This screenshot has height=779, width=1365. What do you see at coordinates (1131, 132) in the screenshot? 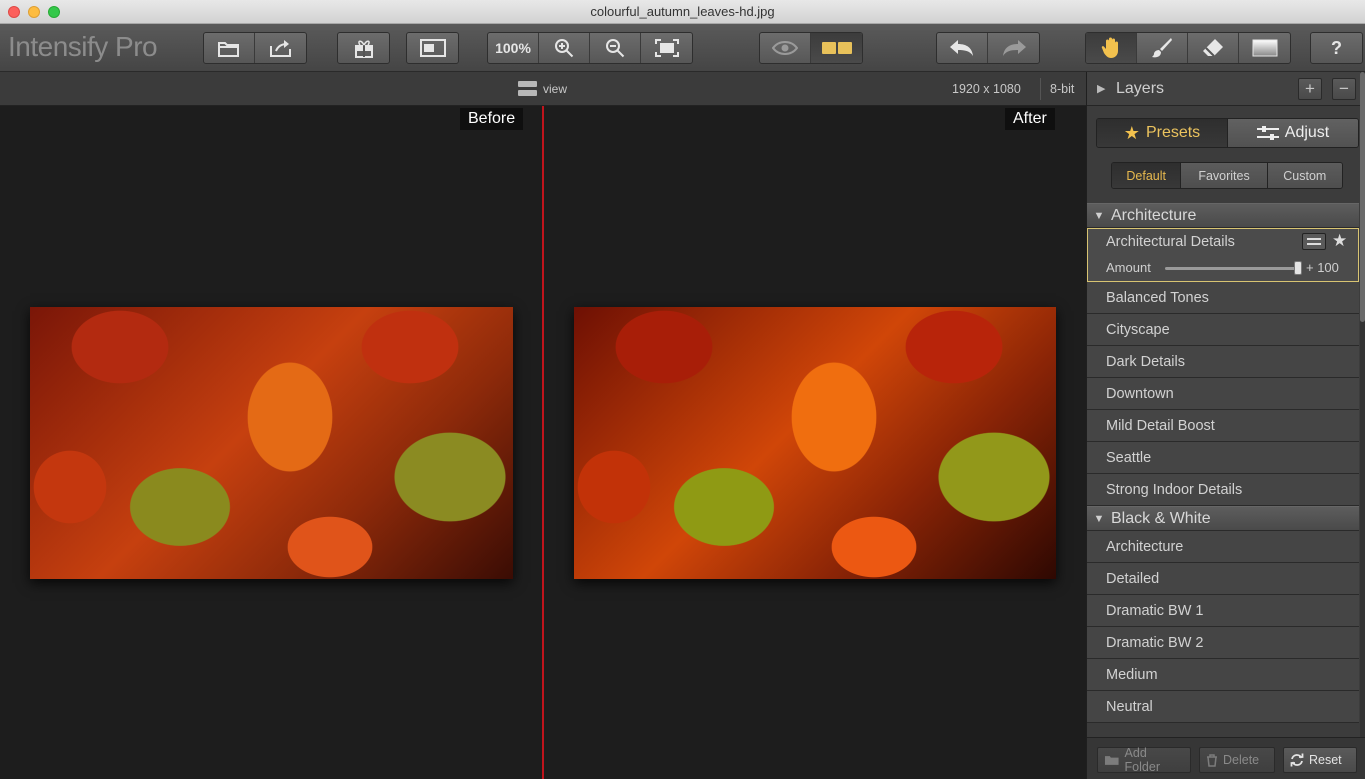
I see `star-icon: ★` at bounding box center [1131, 132].